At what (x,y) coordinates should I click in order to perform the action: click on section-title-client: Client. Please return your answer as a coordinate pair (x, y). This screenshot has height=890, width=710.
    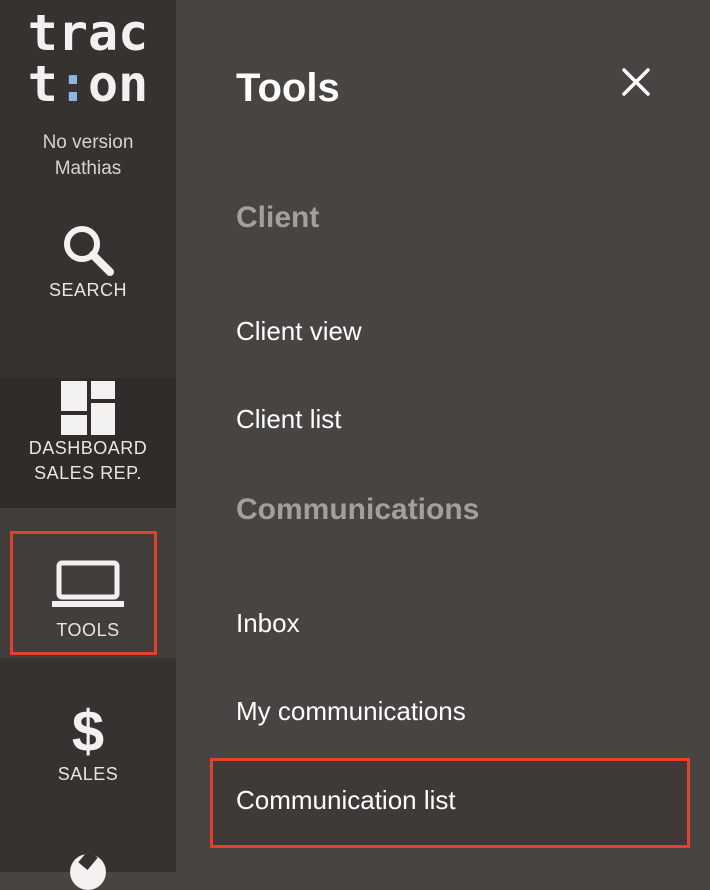
    Looking at the image, I should click on (278, 217).